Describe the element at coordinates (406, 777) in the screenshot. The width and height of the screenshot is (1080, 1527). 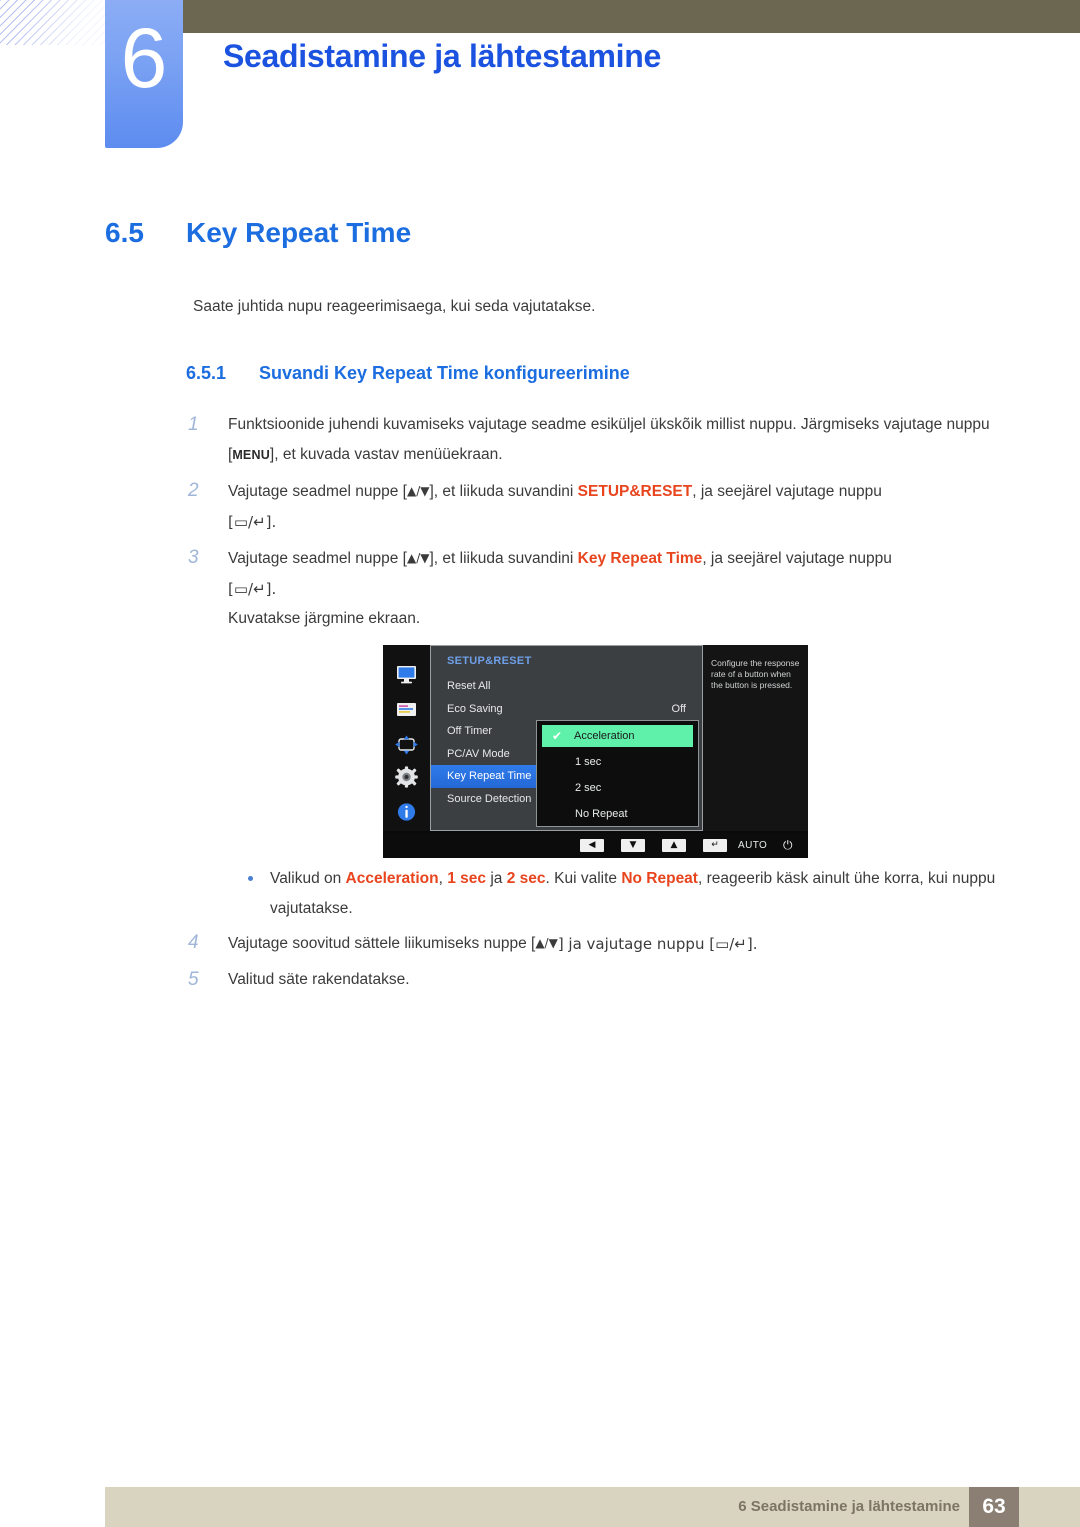
I see `gear-icon` at that location.